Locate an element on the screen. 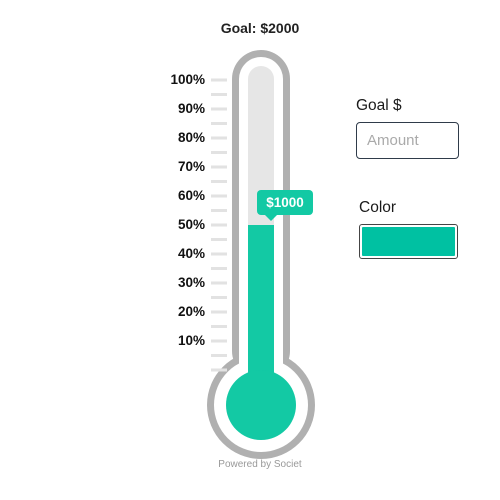  scale-label: 30% is located at coordinates (191, 282).